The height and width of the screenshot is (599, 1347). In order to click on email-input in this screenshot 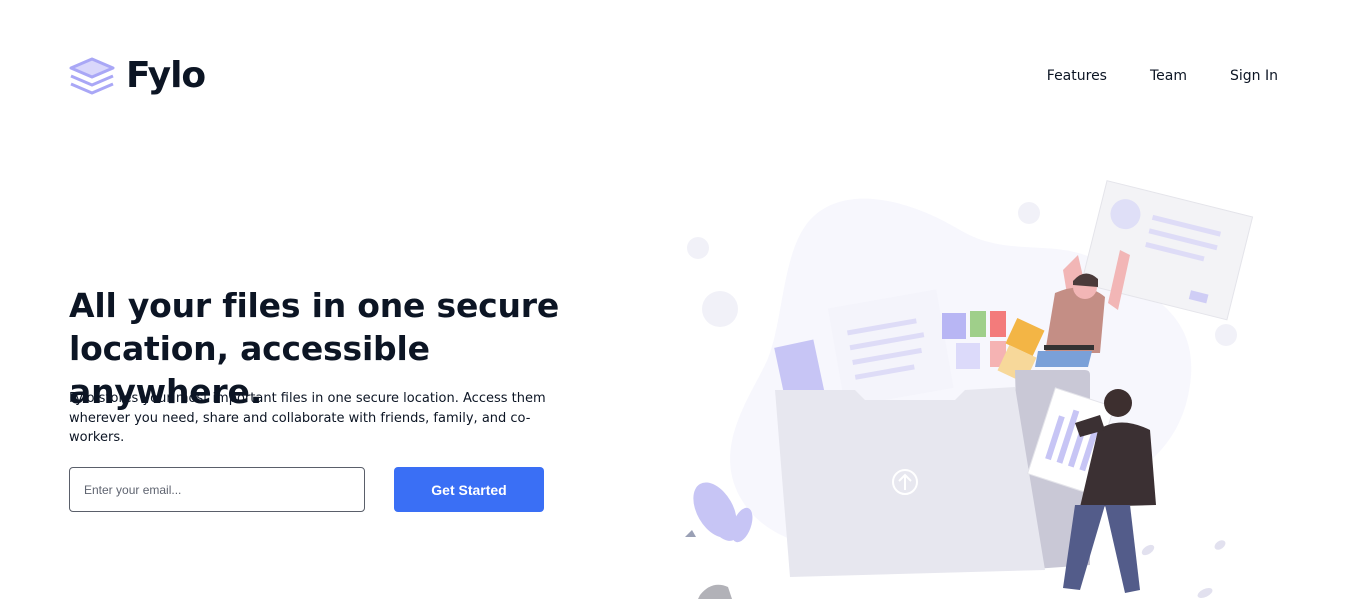, I will do `click(217, 489)`.